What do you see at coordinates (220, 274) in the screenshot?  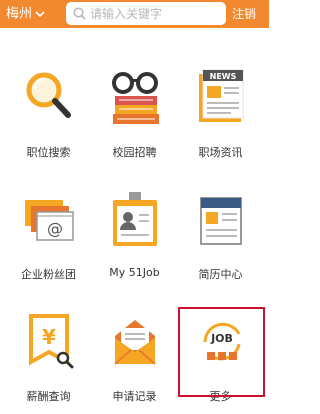 I see `tile-label: 简历中心` at bounding box center [220, 274].